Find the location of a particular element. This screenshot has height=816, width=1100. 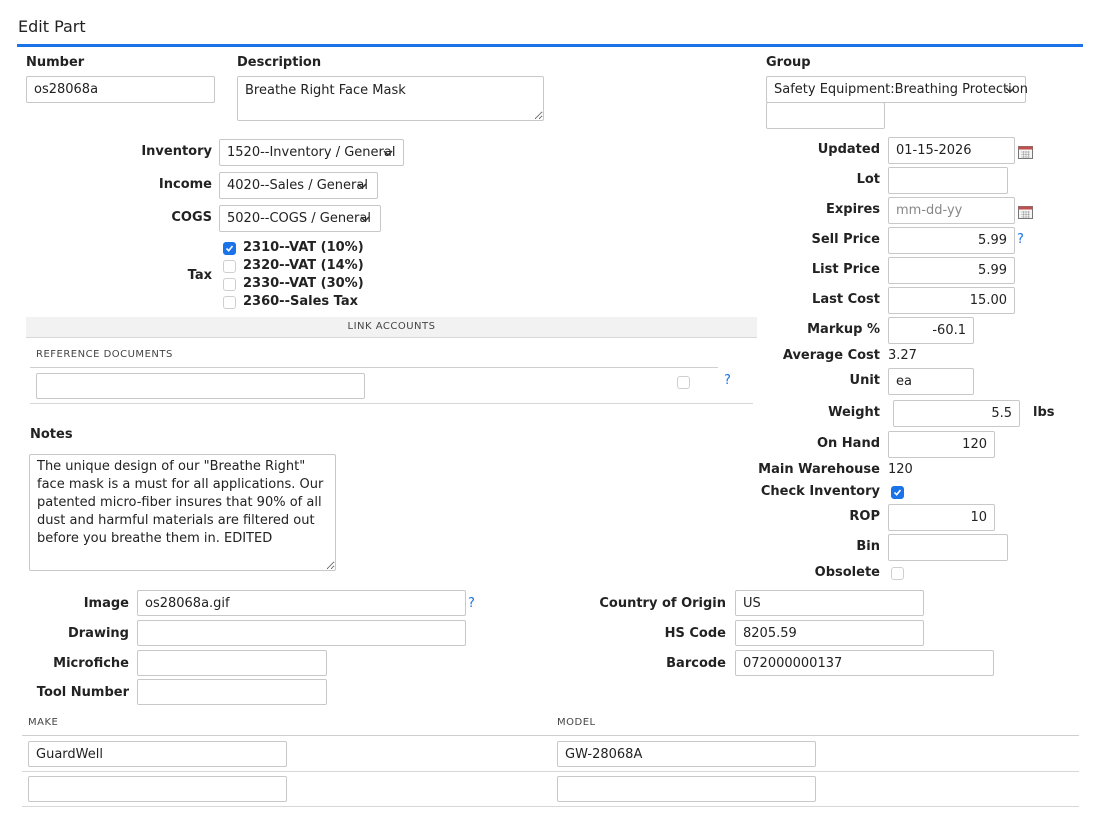

cogs-select: 5020--COGS / General is located at coordinates (300, 218).